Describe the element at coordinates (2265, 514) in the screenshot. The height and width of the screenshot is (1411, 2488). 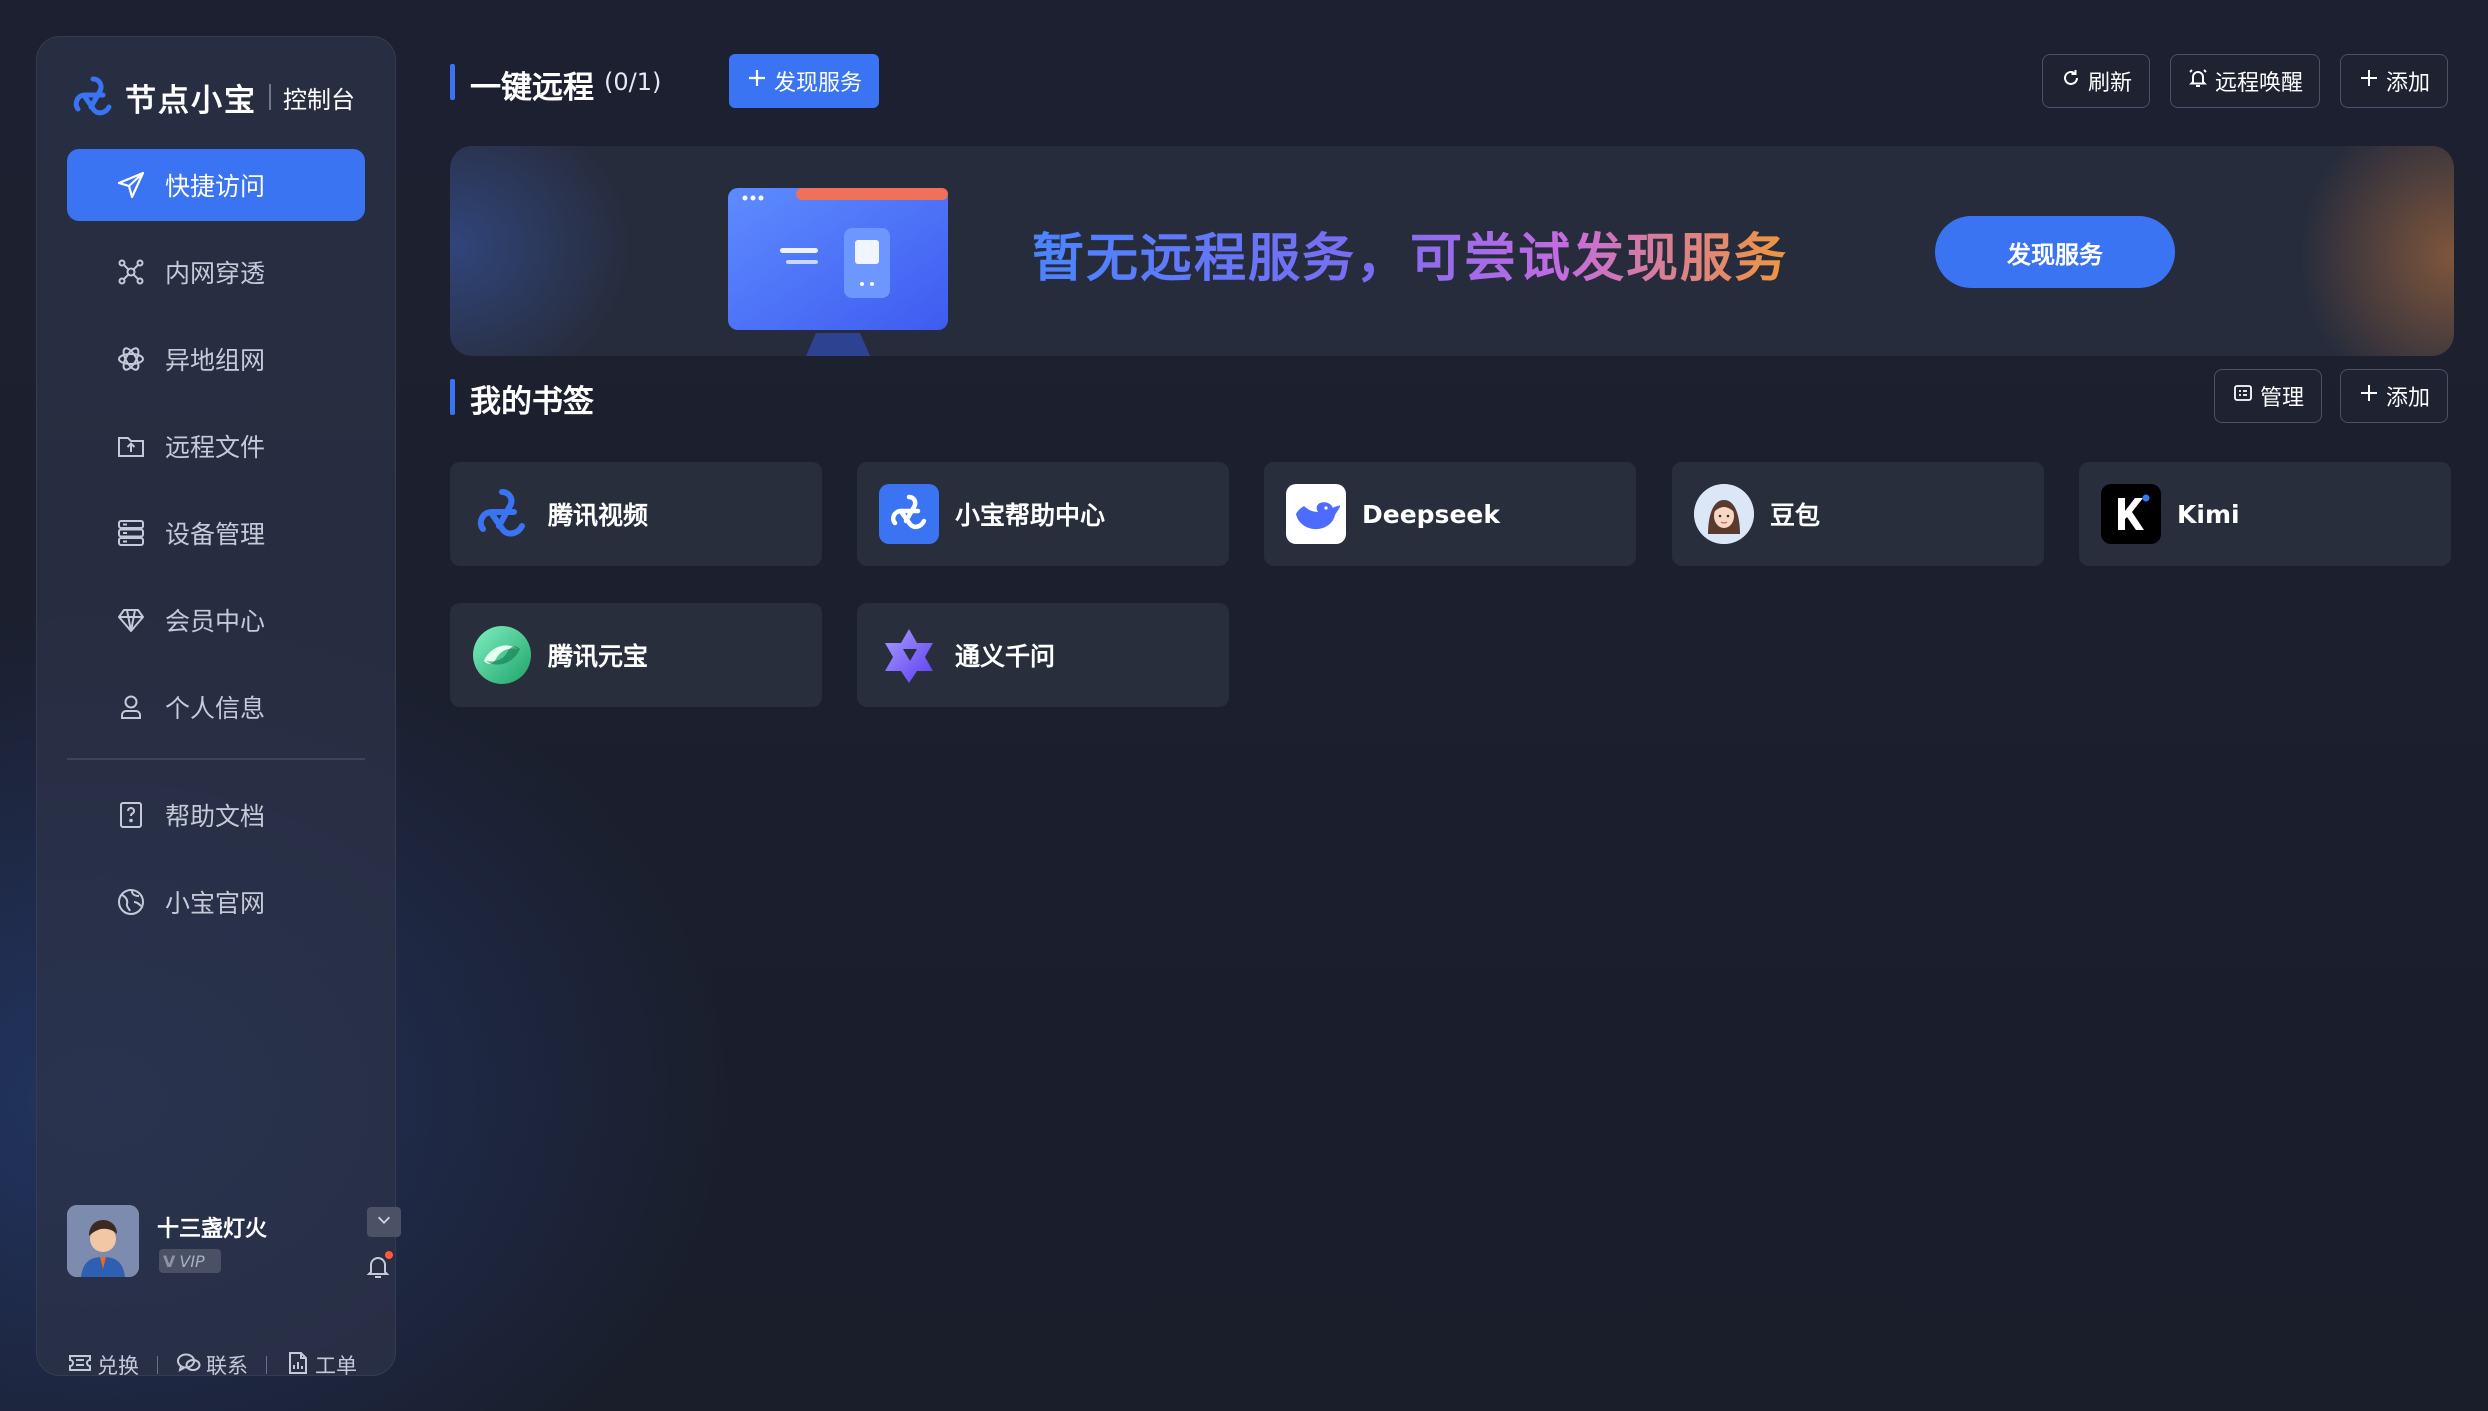
I see `bookmark-kimi: Kimi` at that location.